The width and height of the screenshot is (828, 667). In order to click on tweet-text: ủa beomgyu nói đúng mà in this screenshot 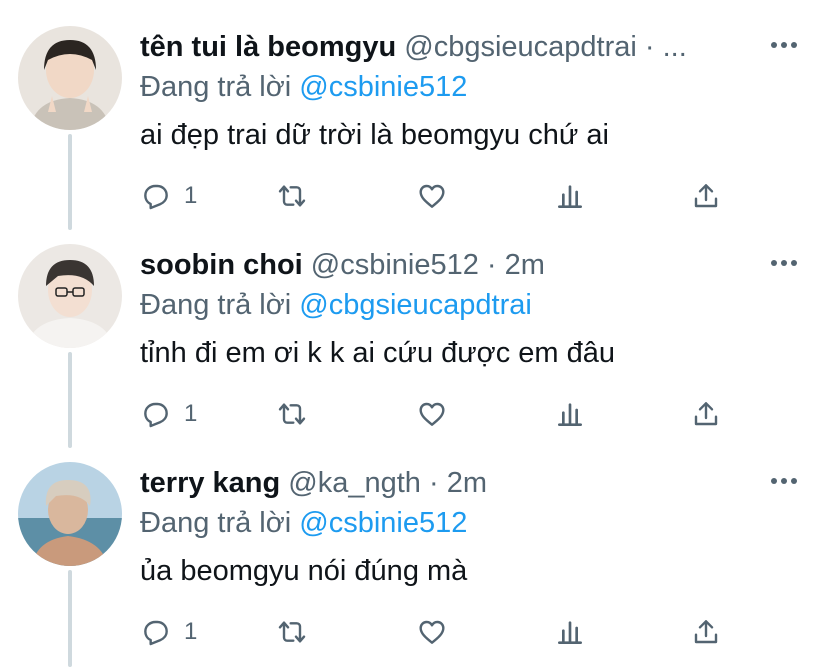, I will do `click(304, 571)`.